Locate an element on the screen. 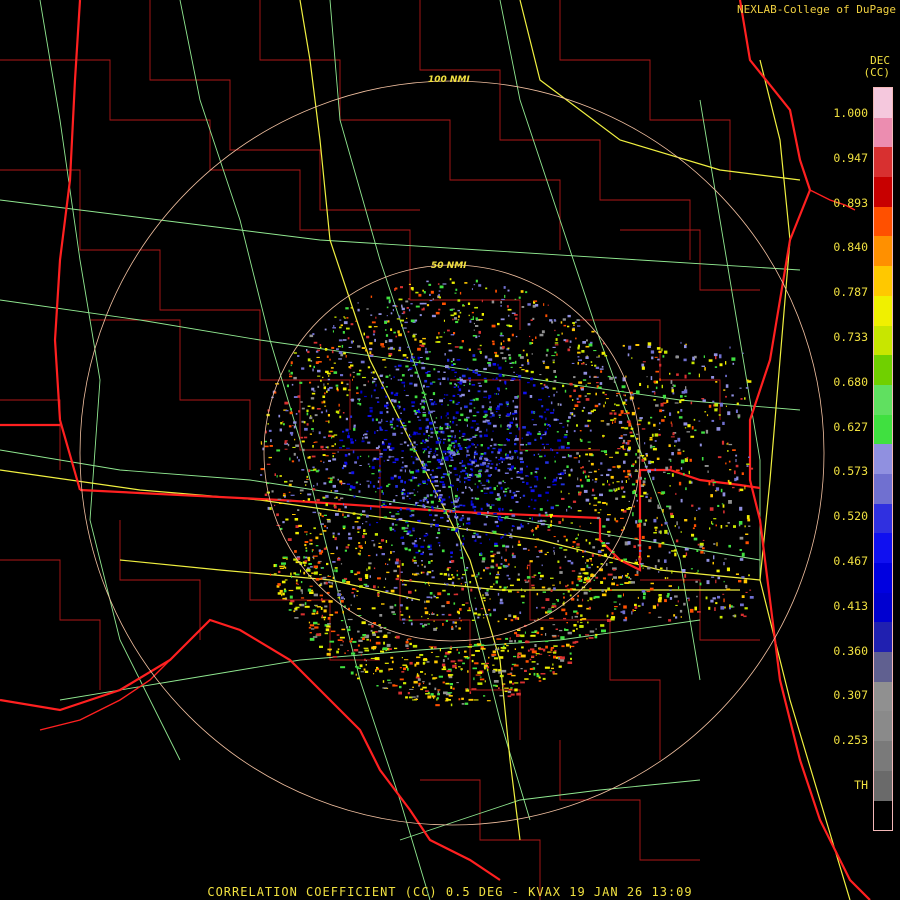  legend-tick-2: 0.893 is located at coordinates (850, 202).